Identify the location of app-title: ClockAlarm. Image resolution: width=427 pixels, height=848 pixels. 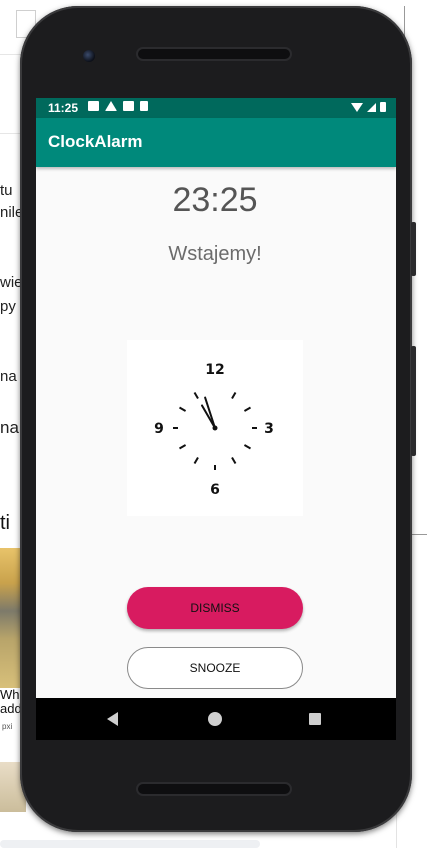
(95, 141).